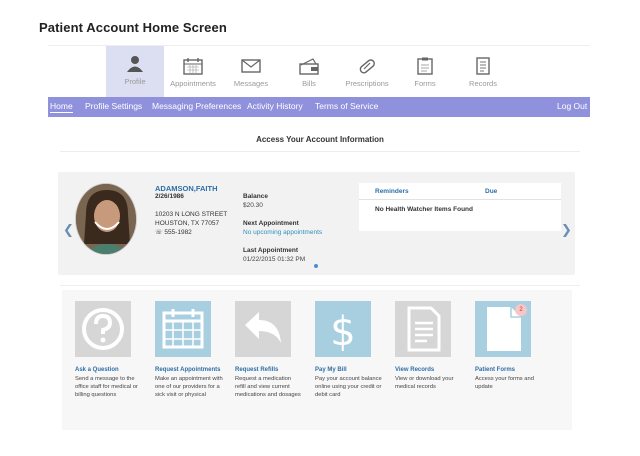 Image resolution: width=640 pixels, height=456 pixels. What do you see at coordinates (346, 106) in the screenshot?
I see `tab-terms-of-service: Terms of Service` at bounding box center [346, 106].